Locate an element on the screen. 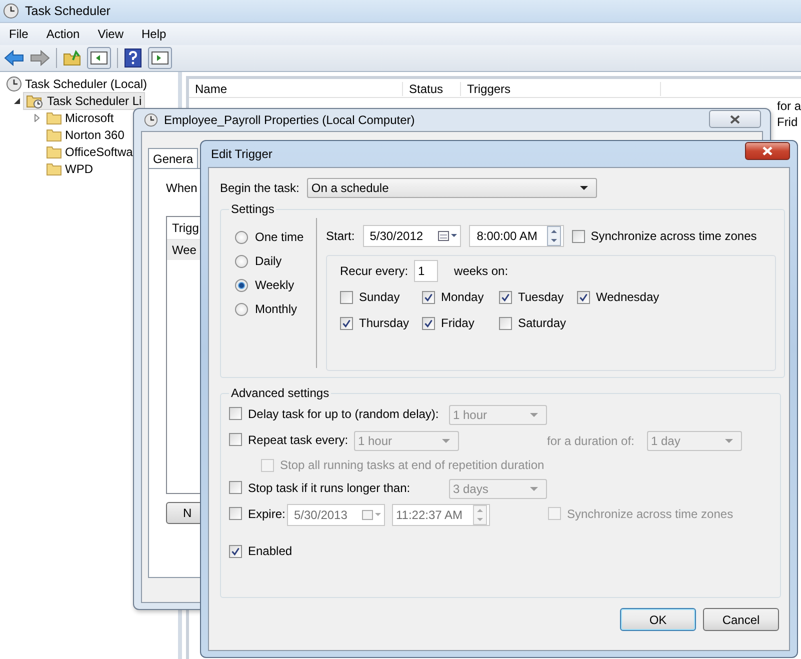 The width and height of the screenshot is (801, 659). tree-item: Norton 360 is located at coordinates (94, 135).